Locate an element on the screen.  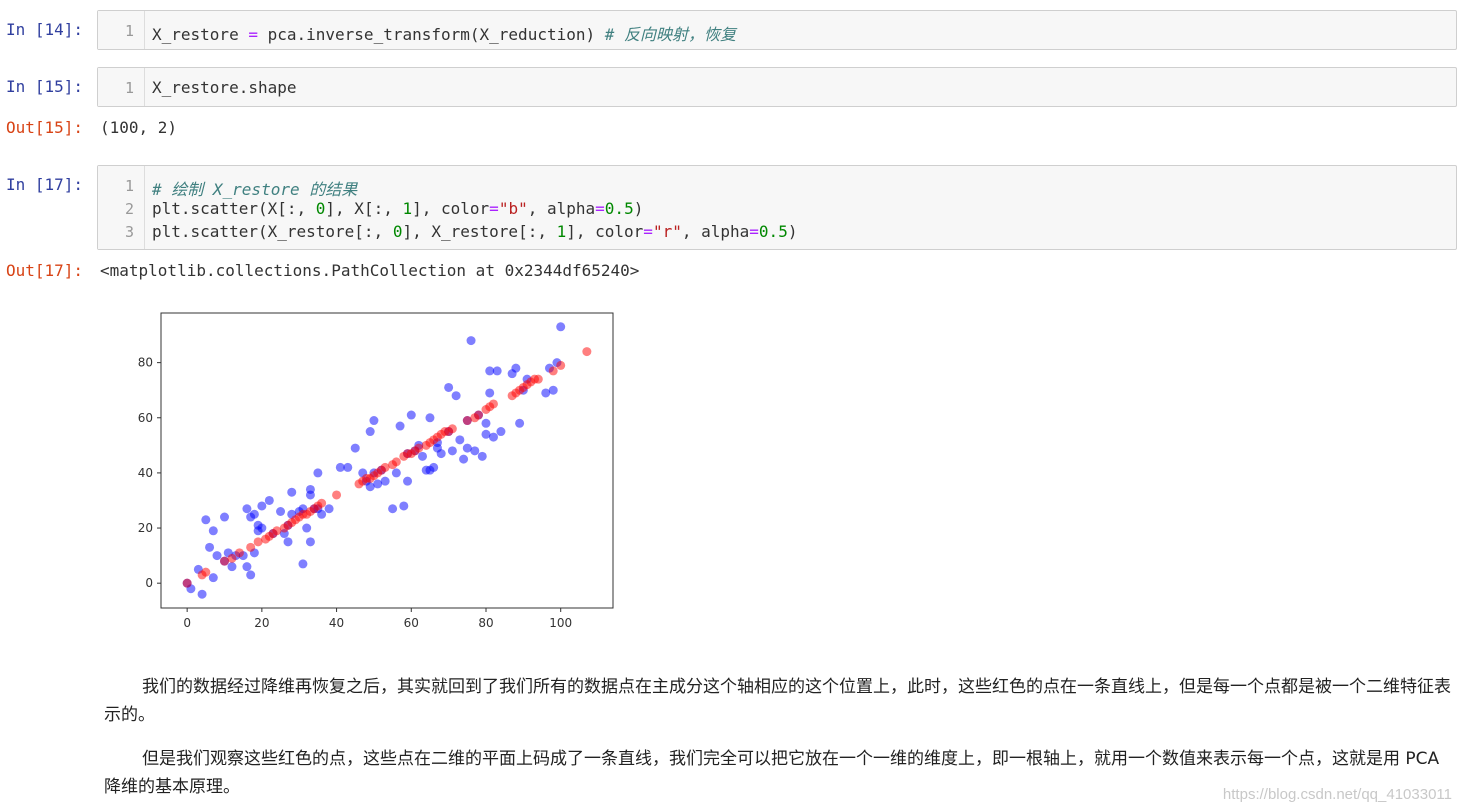
code-token: ], X[:, is located at coordinates (364, 208).